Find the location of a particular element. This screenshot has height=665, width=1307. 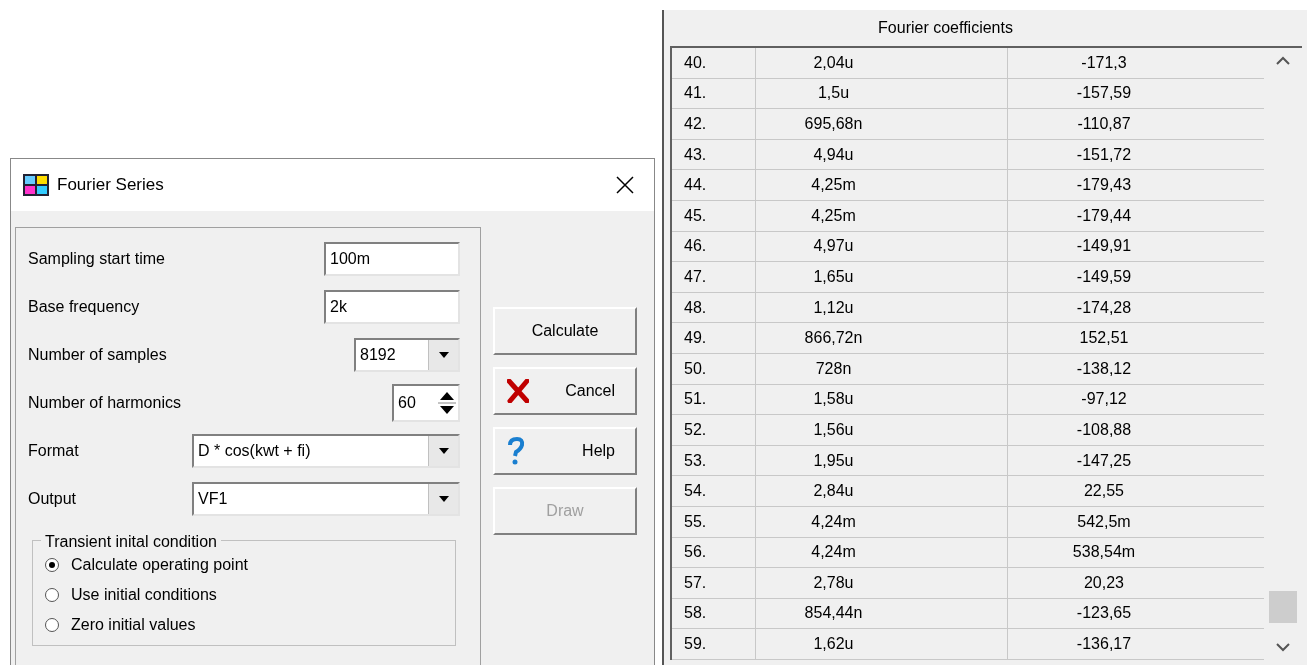

table-cell: 48. is located at coordinates (714, 307).